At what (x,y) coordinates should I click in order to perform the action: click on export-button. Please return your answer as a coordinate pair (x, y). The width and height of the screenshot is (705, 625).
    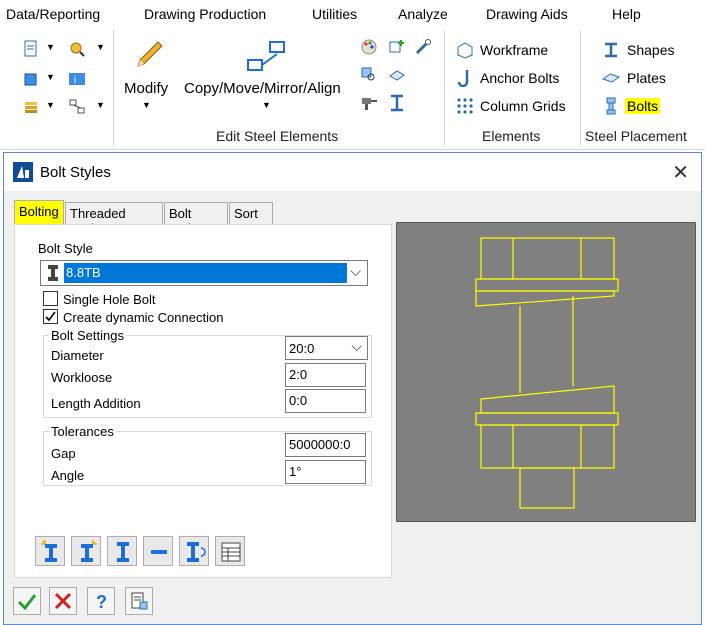
    Looking at the image, I should click on (139, 601).